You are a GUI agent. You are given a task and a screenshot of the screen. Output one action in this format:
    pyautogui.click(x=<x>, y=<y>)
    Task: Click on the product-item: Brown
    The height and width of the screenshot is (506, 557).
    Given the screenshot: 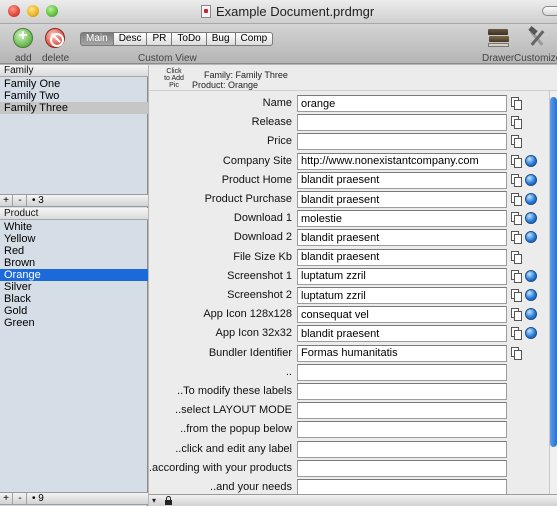 What is the action you would take?
    pyautogui.click(x=74, y=263)
    